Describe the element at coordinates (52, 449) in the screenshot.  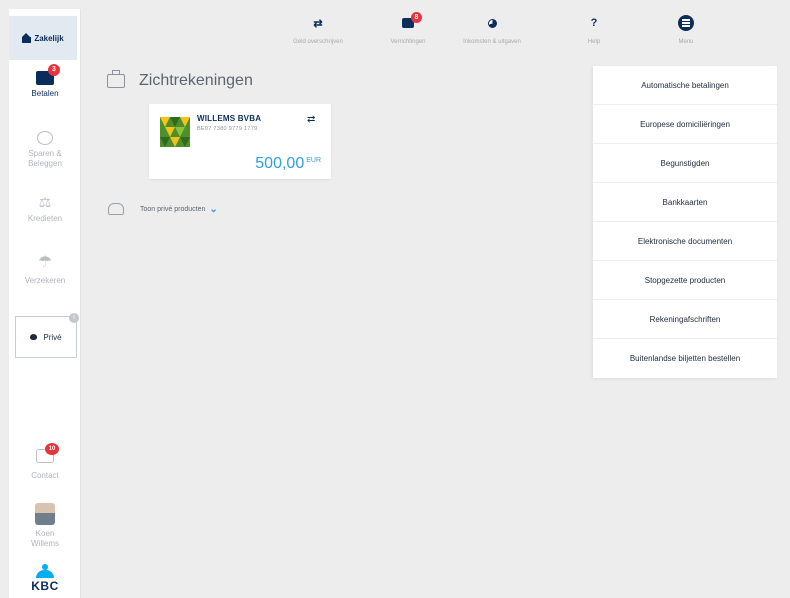
I see `notification-badge: 10` at that location.